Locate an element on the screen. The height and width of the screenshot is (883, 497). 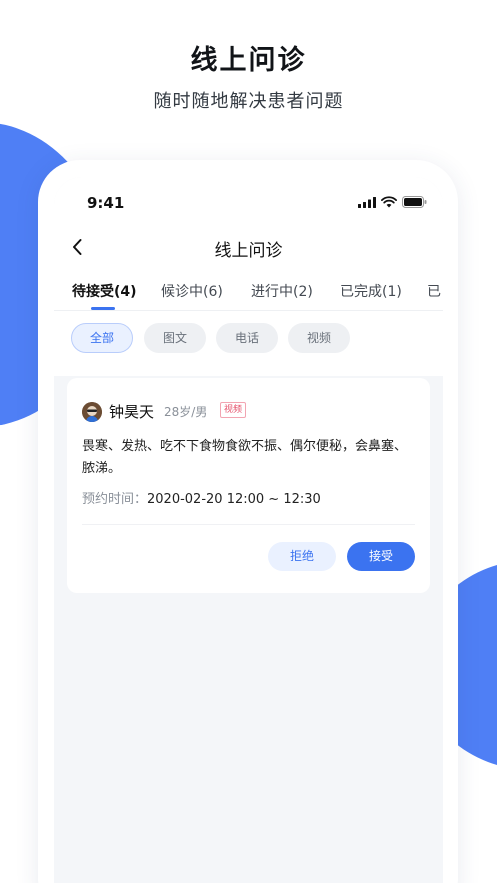
tab-pending: 待接受(4) is located at coordinates (104, 291).